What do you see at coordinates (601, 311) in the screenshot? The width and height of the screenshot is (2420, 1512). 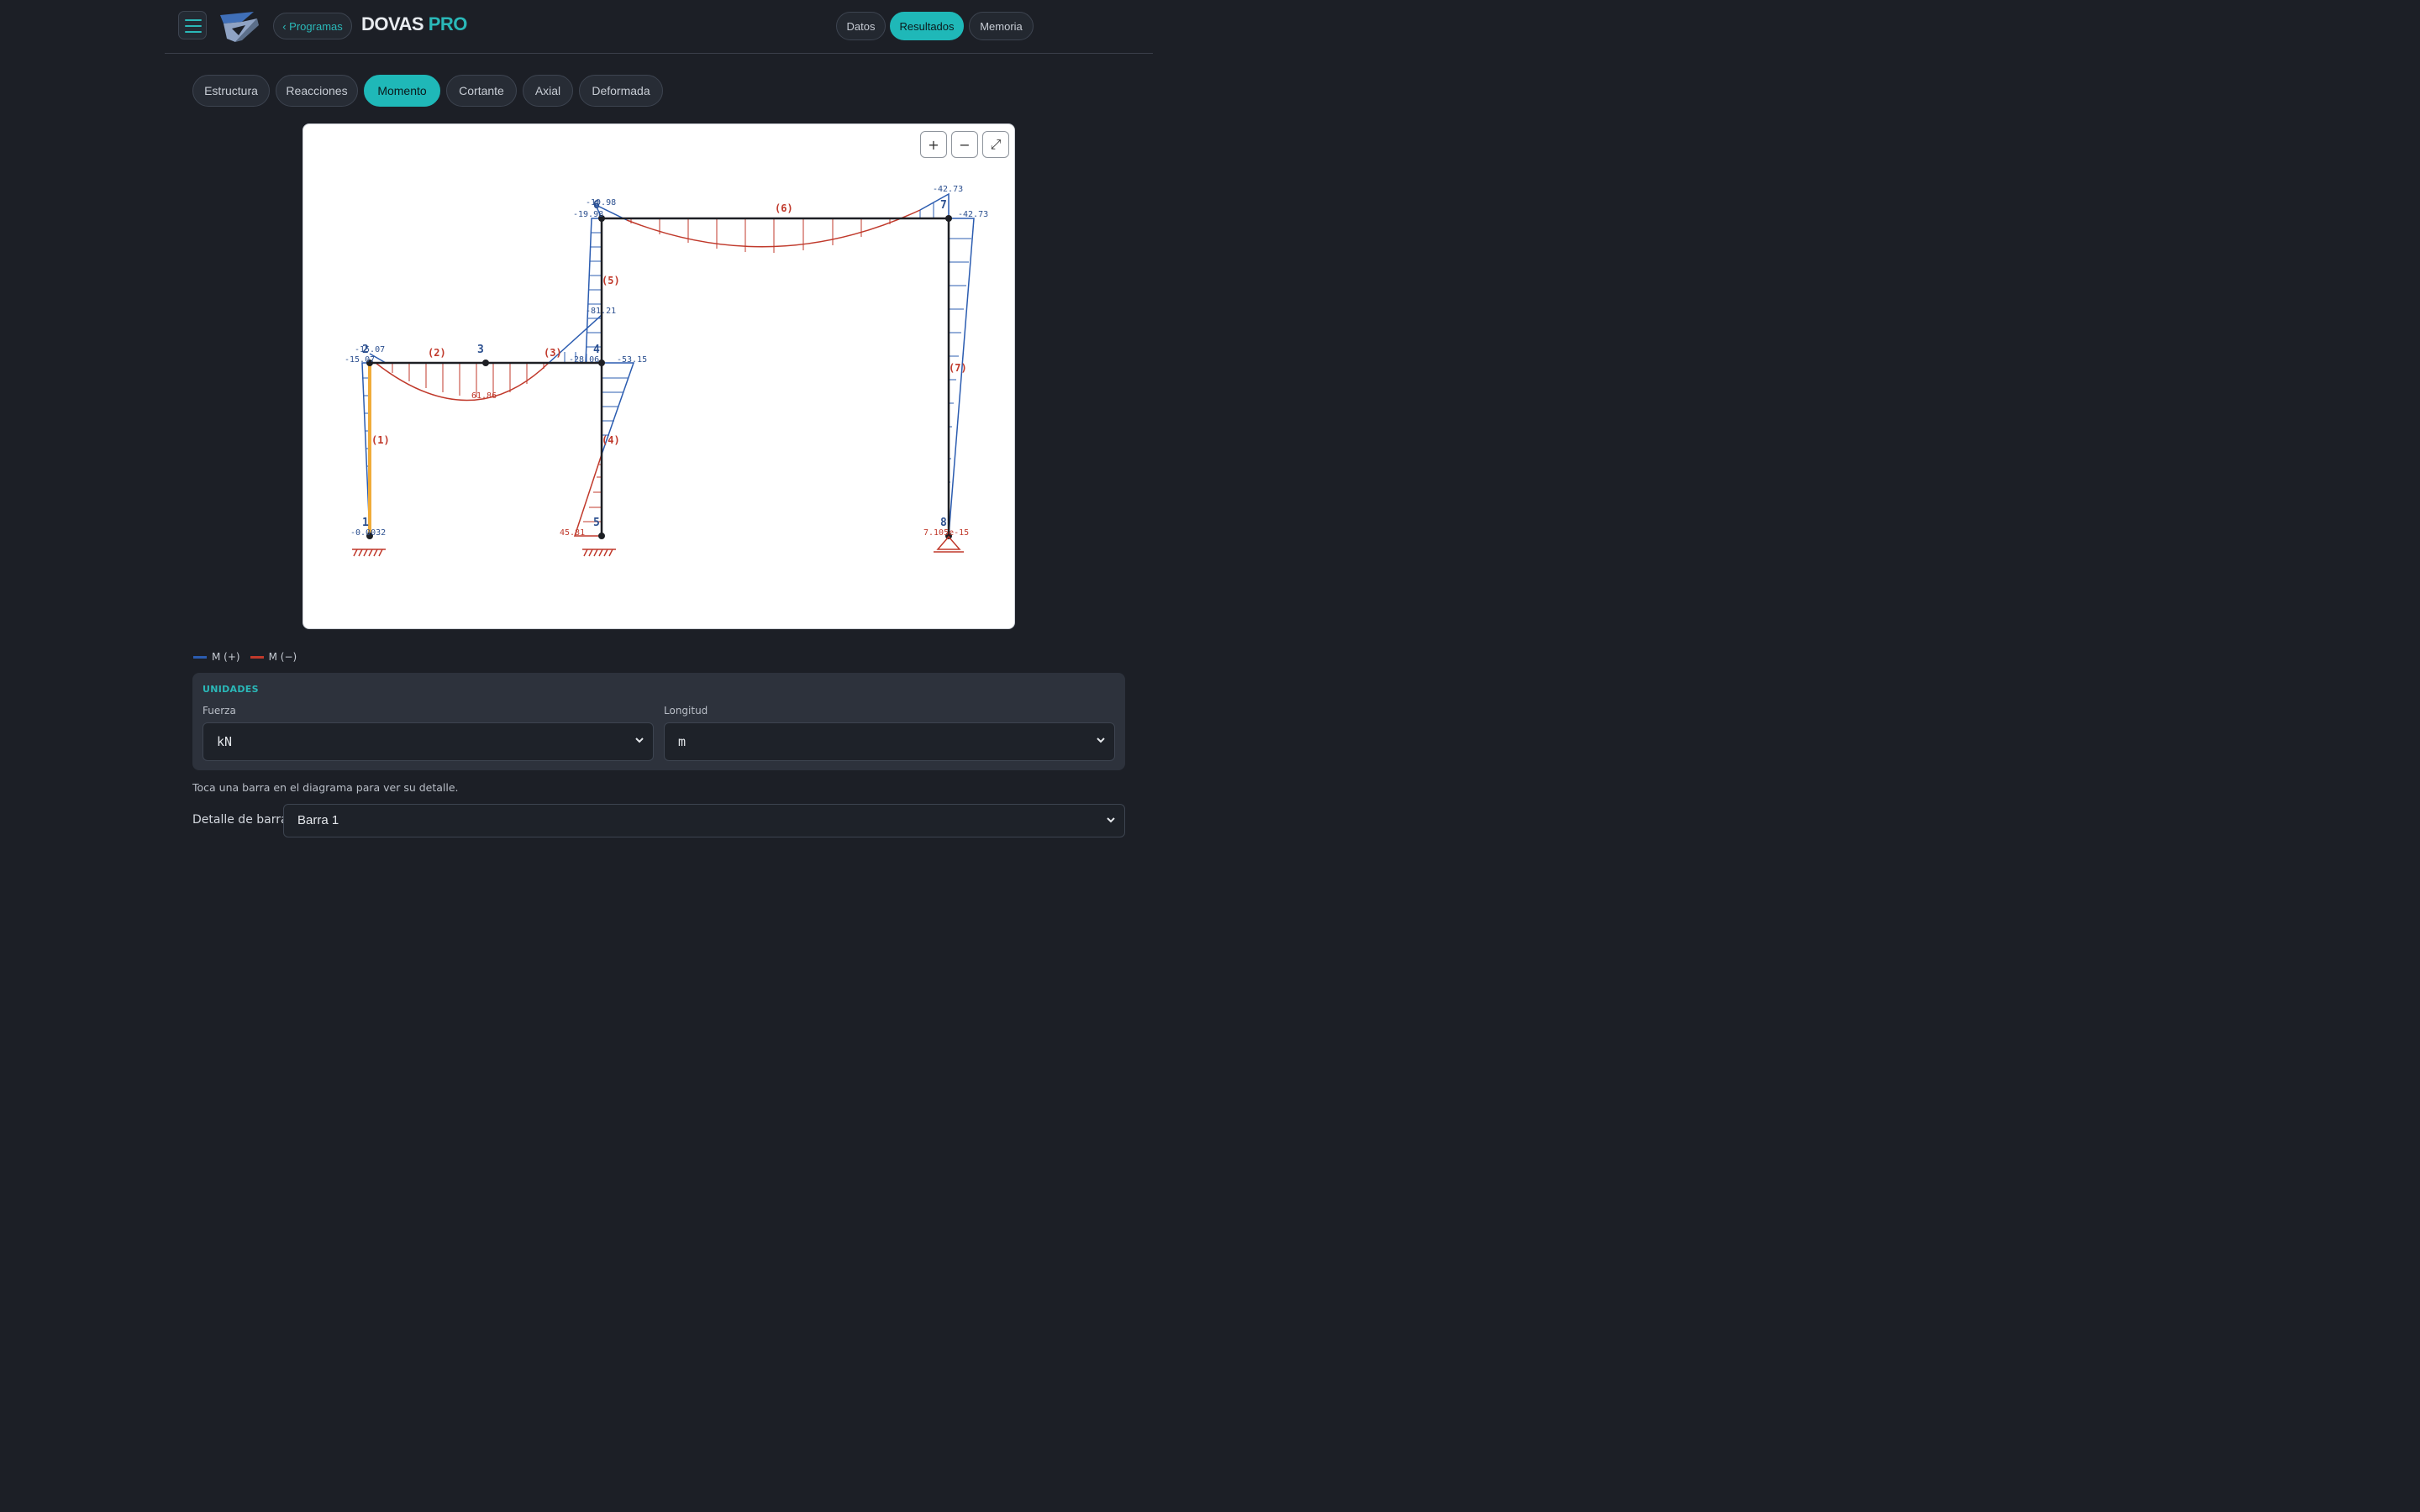 I see `moment-value: -81.21` at bounding box center [601, 311].